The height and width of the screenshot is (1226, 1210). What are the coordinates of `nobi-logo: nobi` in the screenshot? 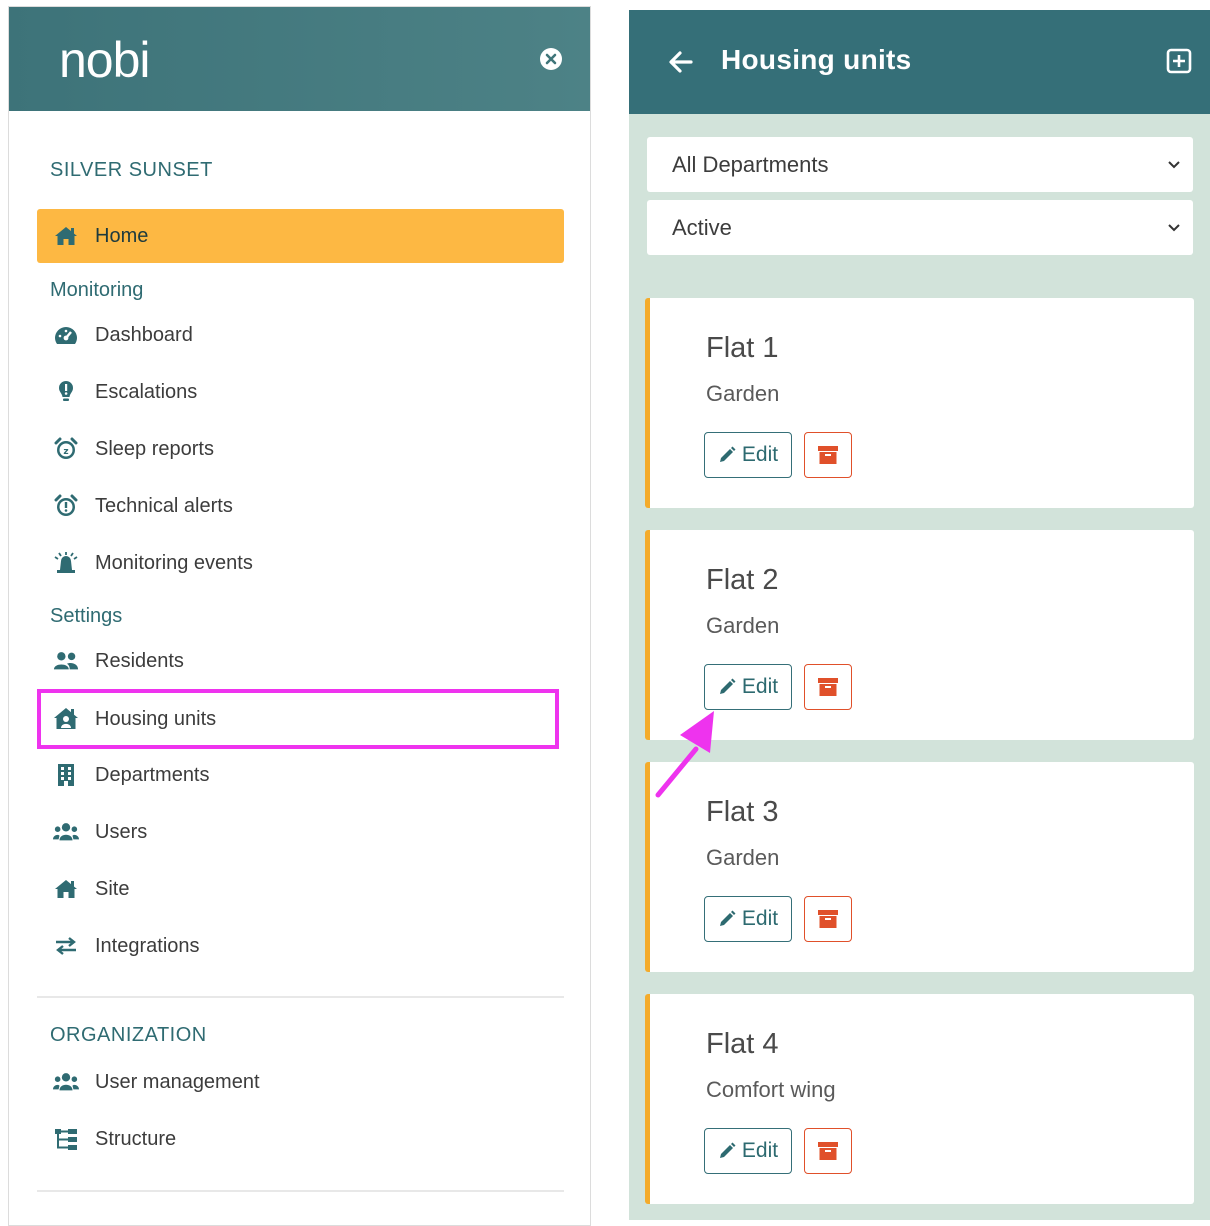 It's located at (105, 60).